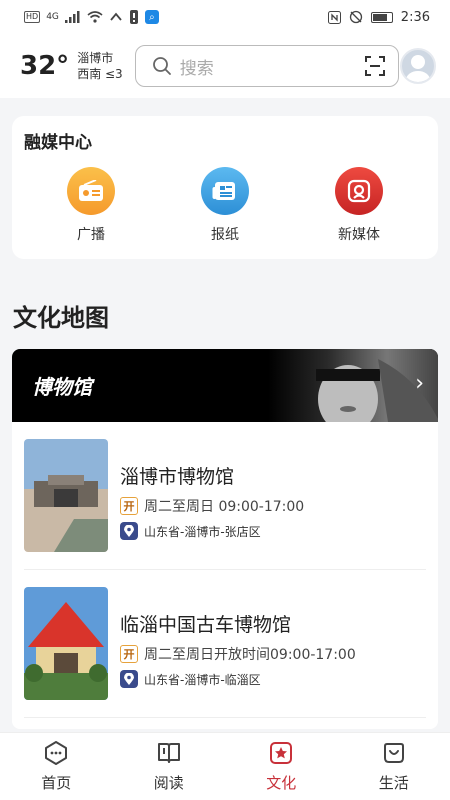 Image resolution: width=450 pixels, height=800 pixels. What do you see at coordinates (95, 17) in the screenshot?
I see `wifi-icon` at bounding box center [95, 17].